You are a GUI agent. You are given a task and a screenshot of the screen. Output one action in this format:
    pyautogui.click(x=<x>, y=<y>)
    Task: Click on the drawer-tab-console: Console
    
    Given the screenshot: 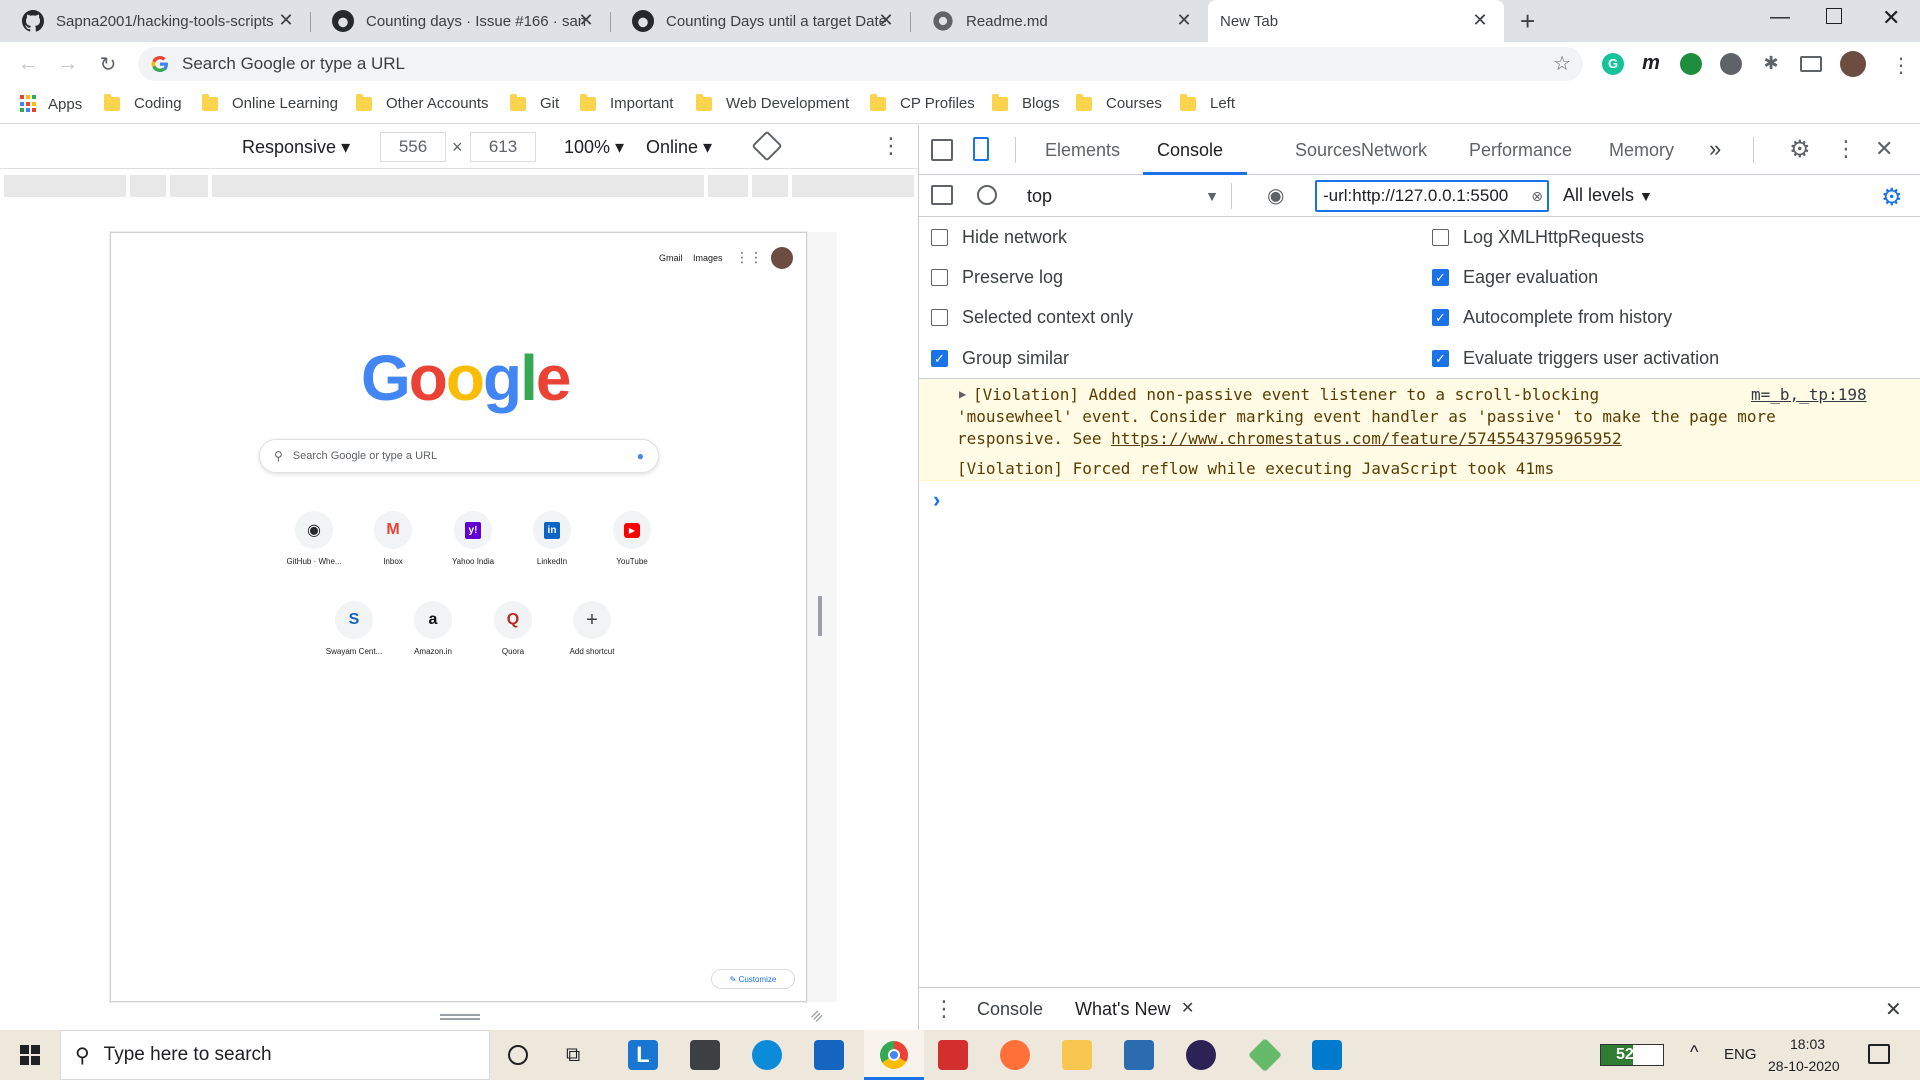 What is the action you would take?
    pyautogui.click(x=1010, y=1009)
    